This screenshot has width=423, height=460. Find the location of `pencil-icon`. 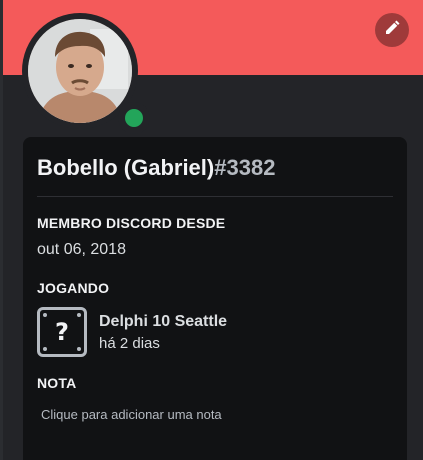

pencil-icon is located at coordinates (392, 30).